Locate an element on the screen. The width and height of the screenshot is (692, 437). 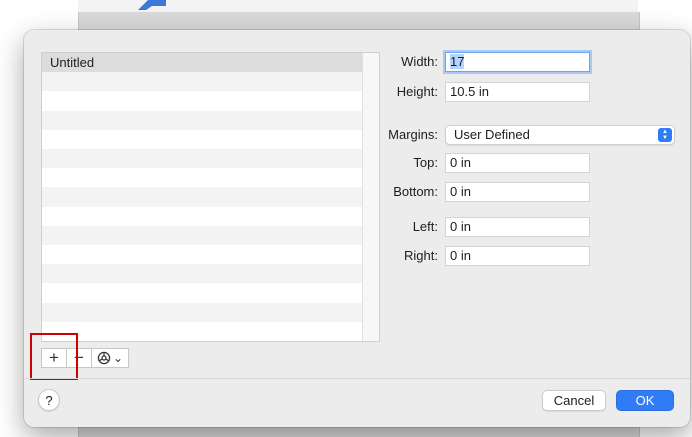
height-label: Height: is located at coordinates (417, 91).